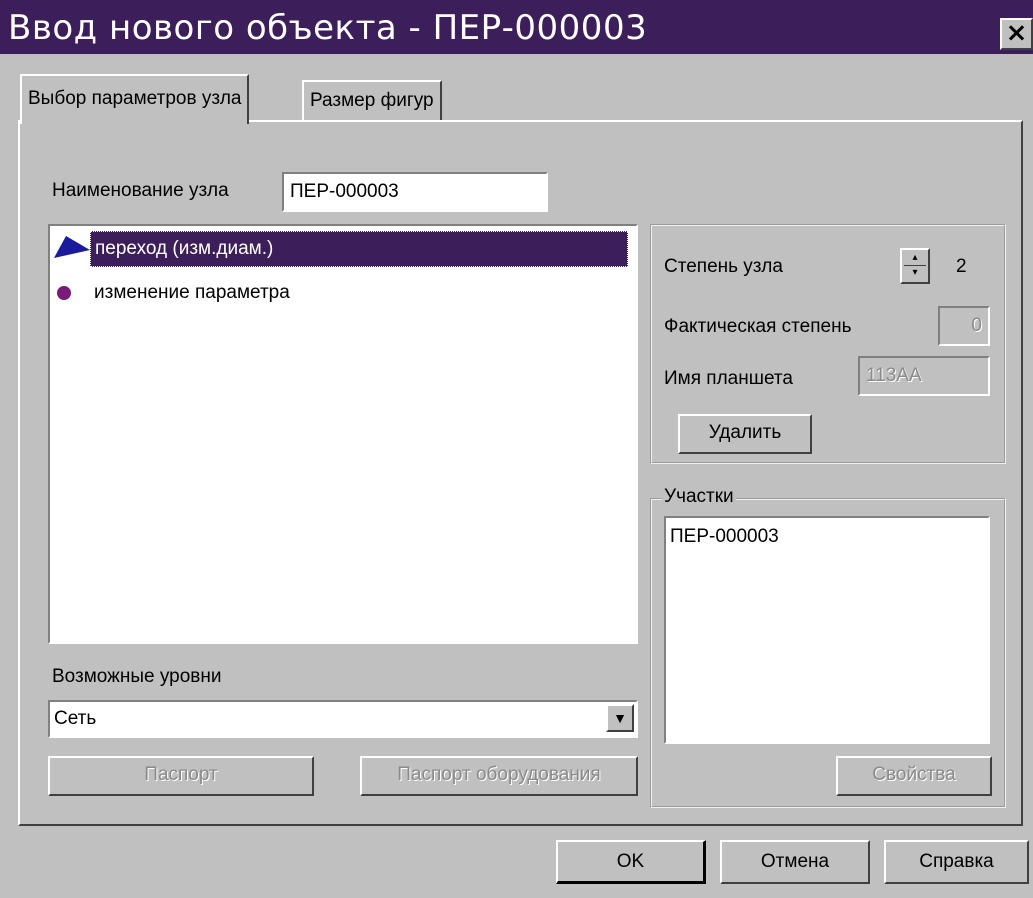 This screenshot has width=1033, height=898. I want to click on degree-spinner: ▴ ▾, so click(915, 266).